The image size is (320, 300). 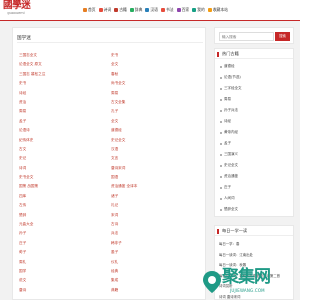 I want to click on book-link: 庄子, so click(x=65, y=243).